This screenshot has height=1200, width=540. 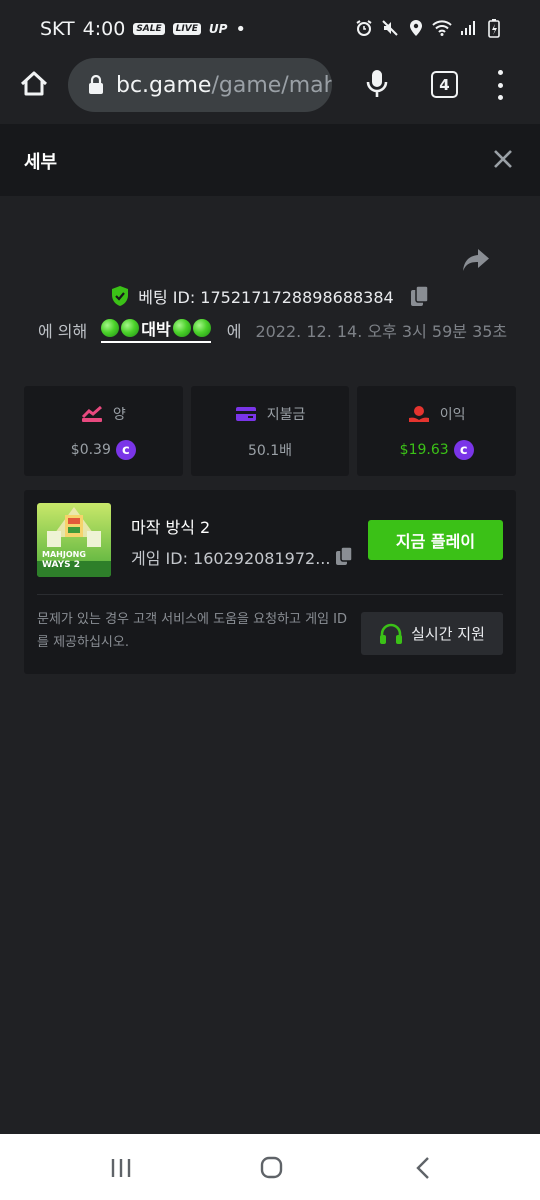 I want to click on bet-owner-row: 에 의해 대박 에 2022. 12. 14. 오후 3시 59분 35초, so click(x=272, y=329).